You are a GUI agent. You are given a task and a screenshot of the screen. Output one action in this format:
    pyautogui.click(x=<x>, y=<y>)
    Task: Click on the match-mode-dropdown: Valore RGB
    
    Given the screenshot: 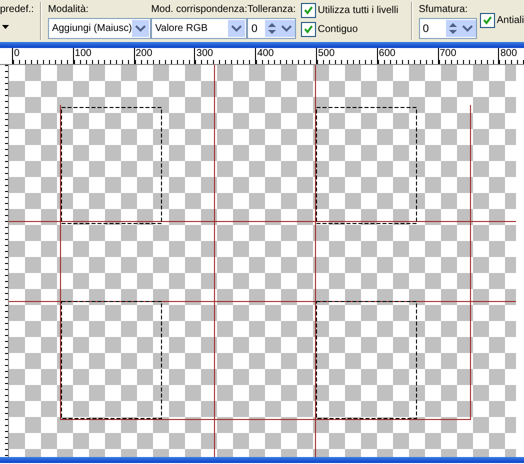 What is the action you would take?
    pyautogui.click(x=199, y=28)
    